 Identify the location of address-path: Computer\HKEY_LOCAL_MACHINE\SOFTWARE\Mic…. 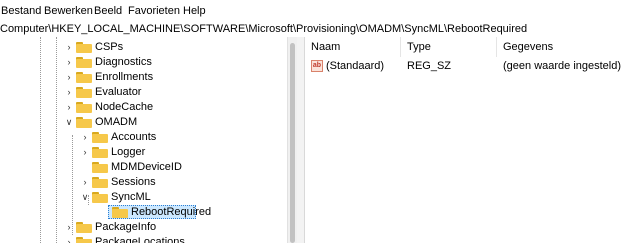
(263, 29).